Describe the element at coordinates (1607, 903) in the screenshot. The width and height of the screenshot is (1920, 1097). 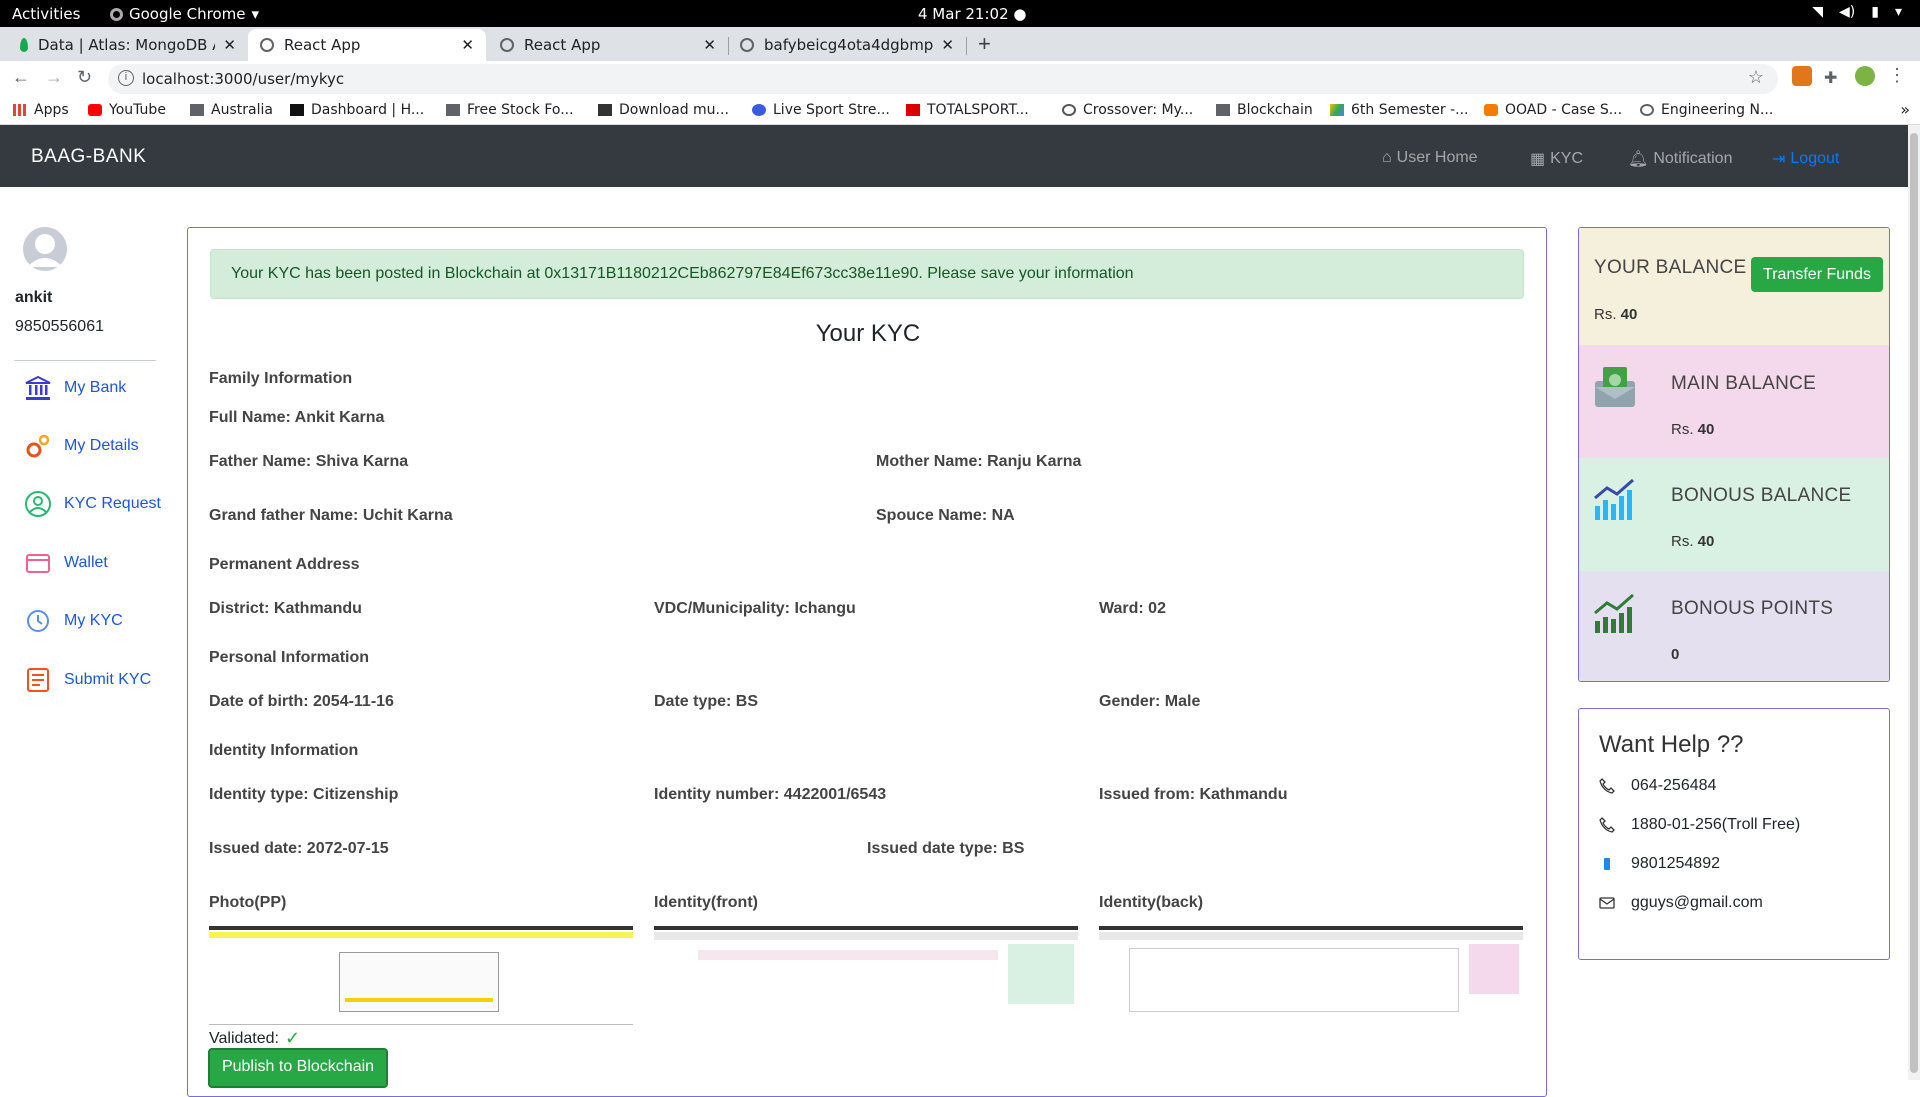
I see `mail-icon` at that location.